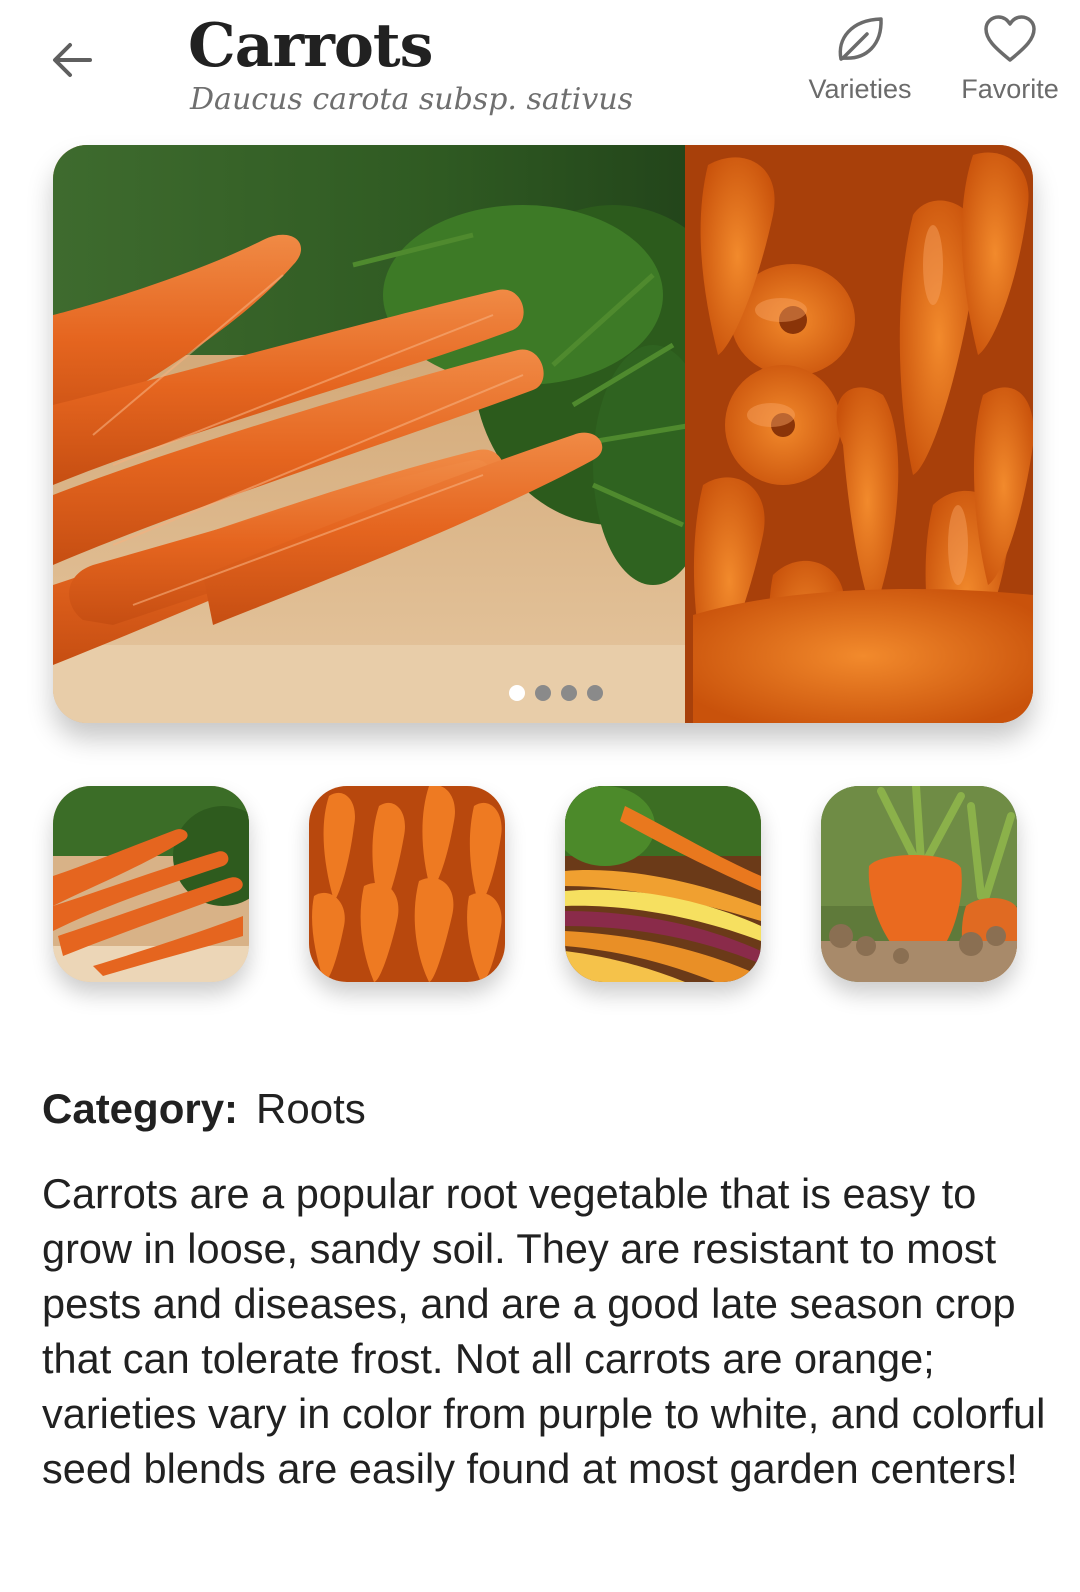 The image size is (1080, 1592). I want to click on carrots-bunch-image, so click(151, 884).